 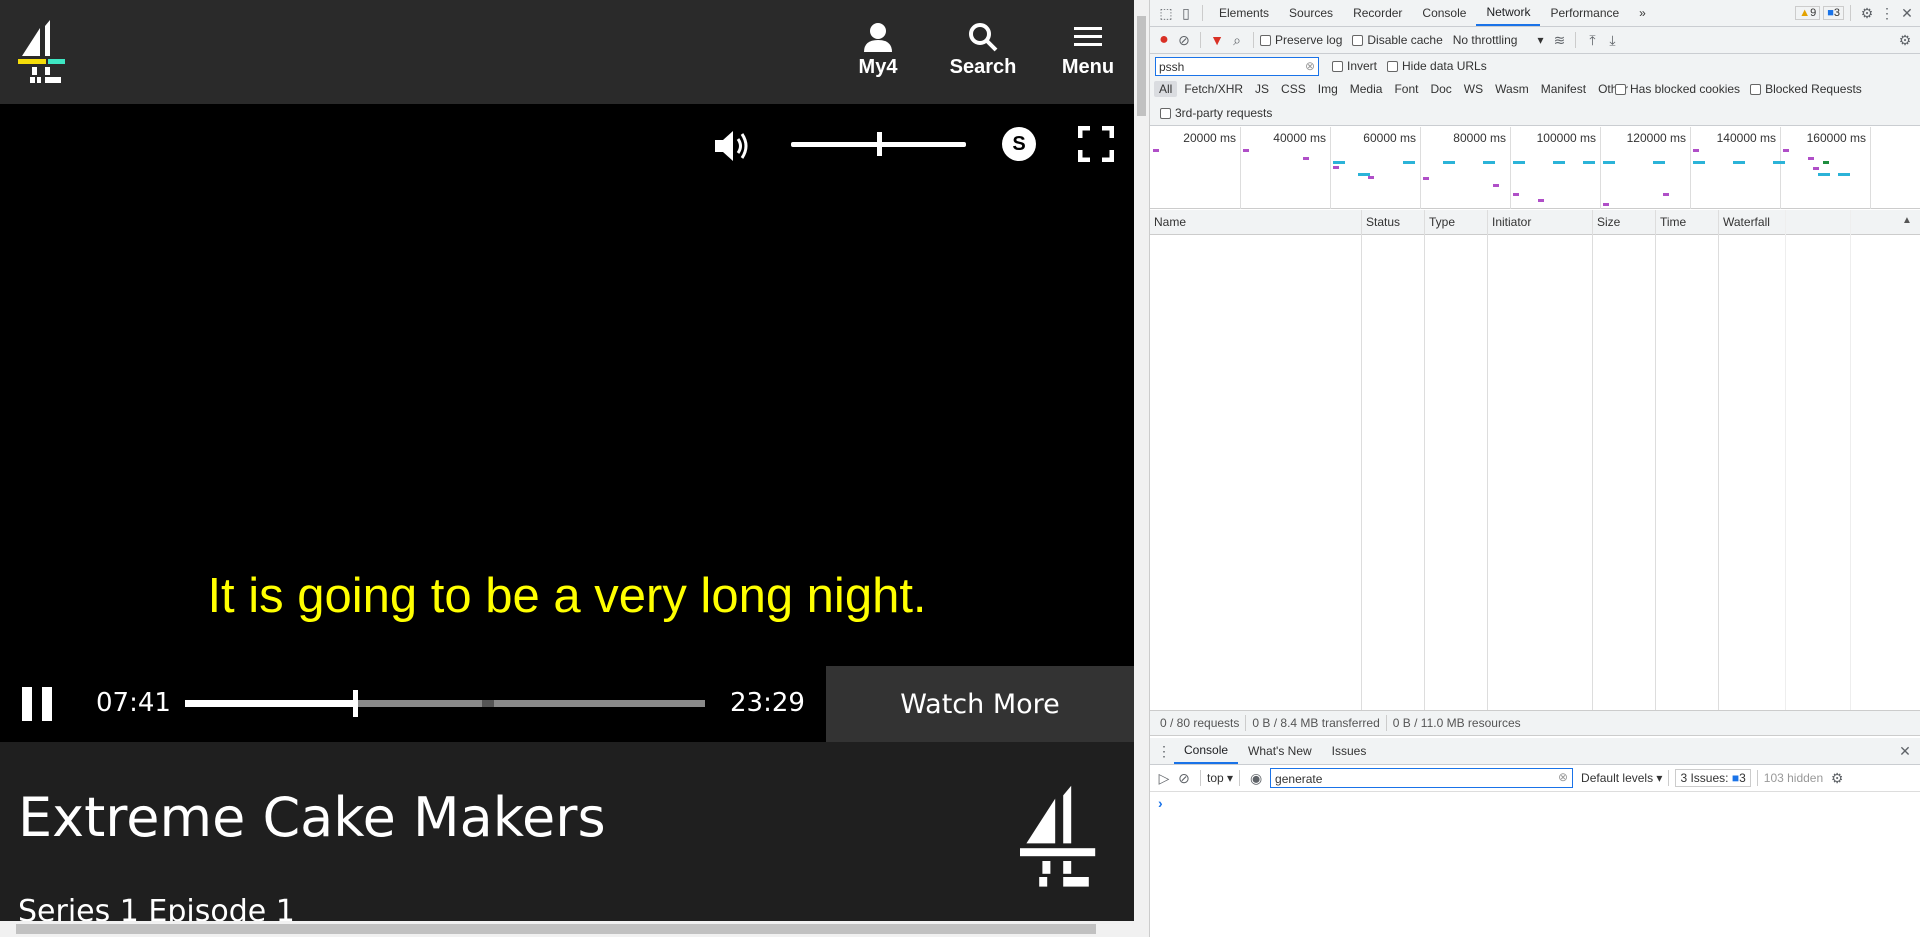 What do you see at coordinates (1808, 13) in the screenshot?
I see `warnings-badge: ▲9` at bounding box center [1808, 13].